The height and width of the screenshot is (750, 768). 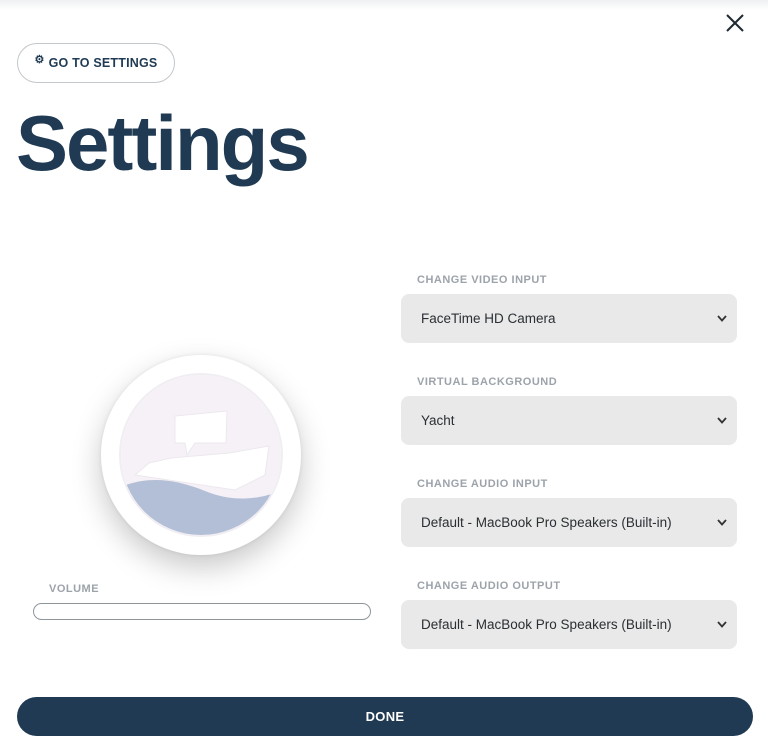 What do you see at coordinates (489, 586) in the screenshot?
I see `audio-output-label: CHANGE AUDIO OUTPUT` at bounding box center [489, 586].